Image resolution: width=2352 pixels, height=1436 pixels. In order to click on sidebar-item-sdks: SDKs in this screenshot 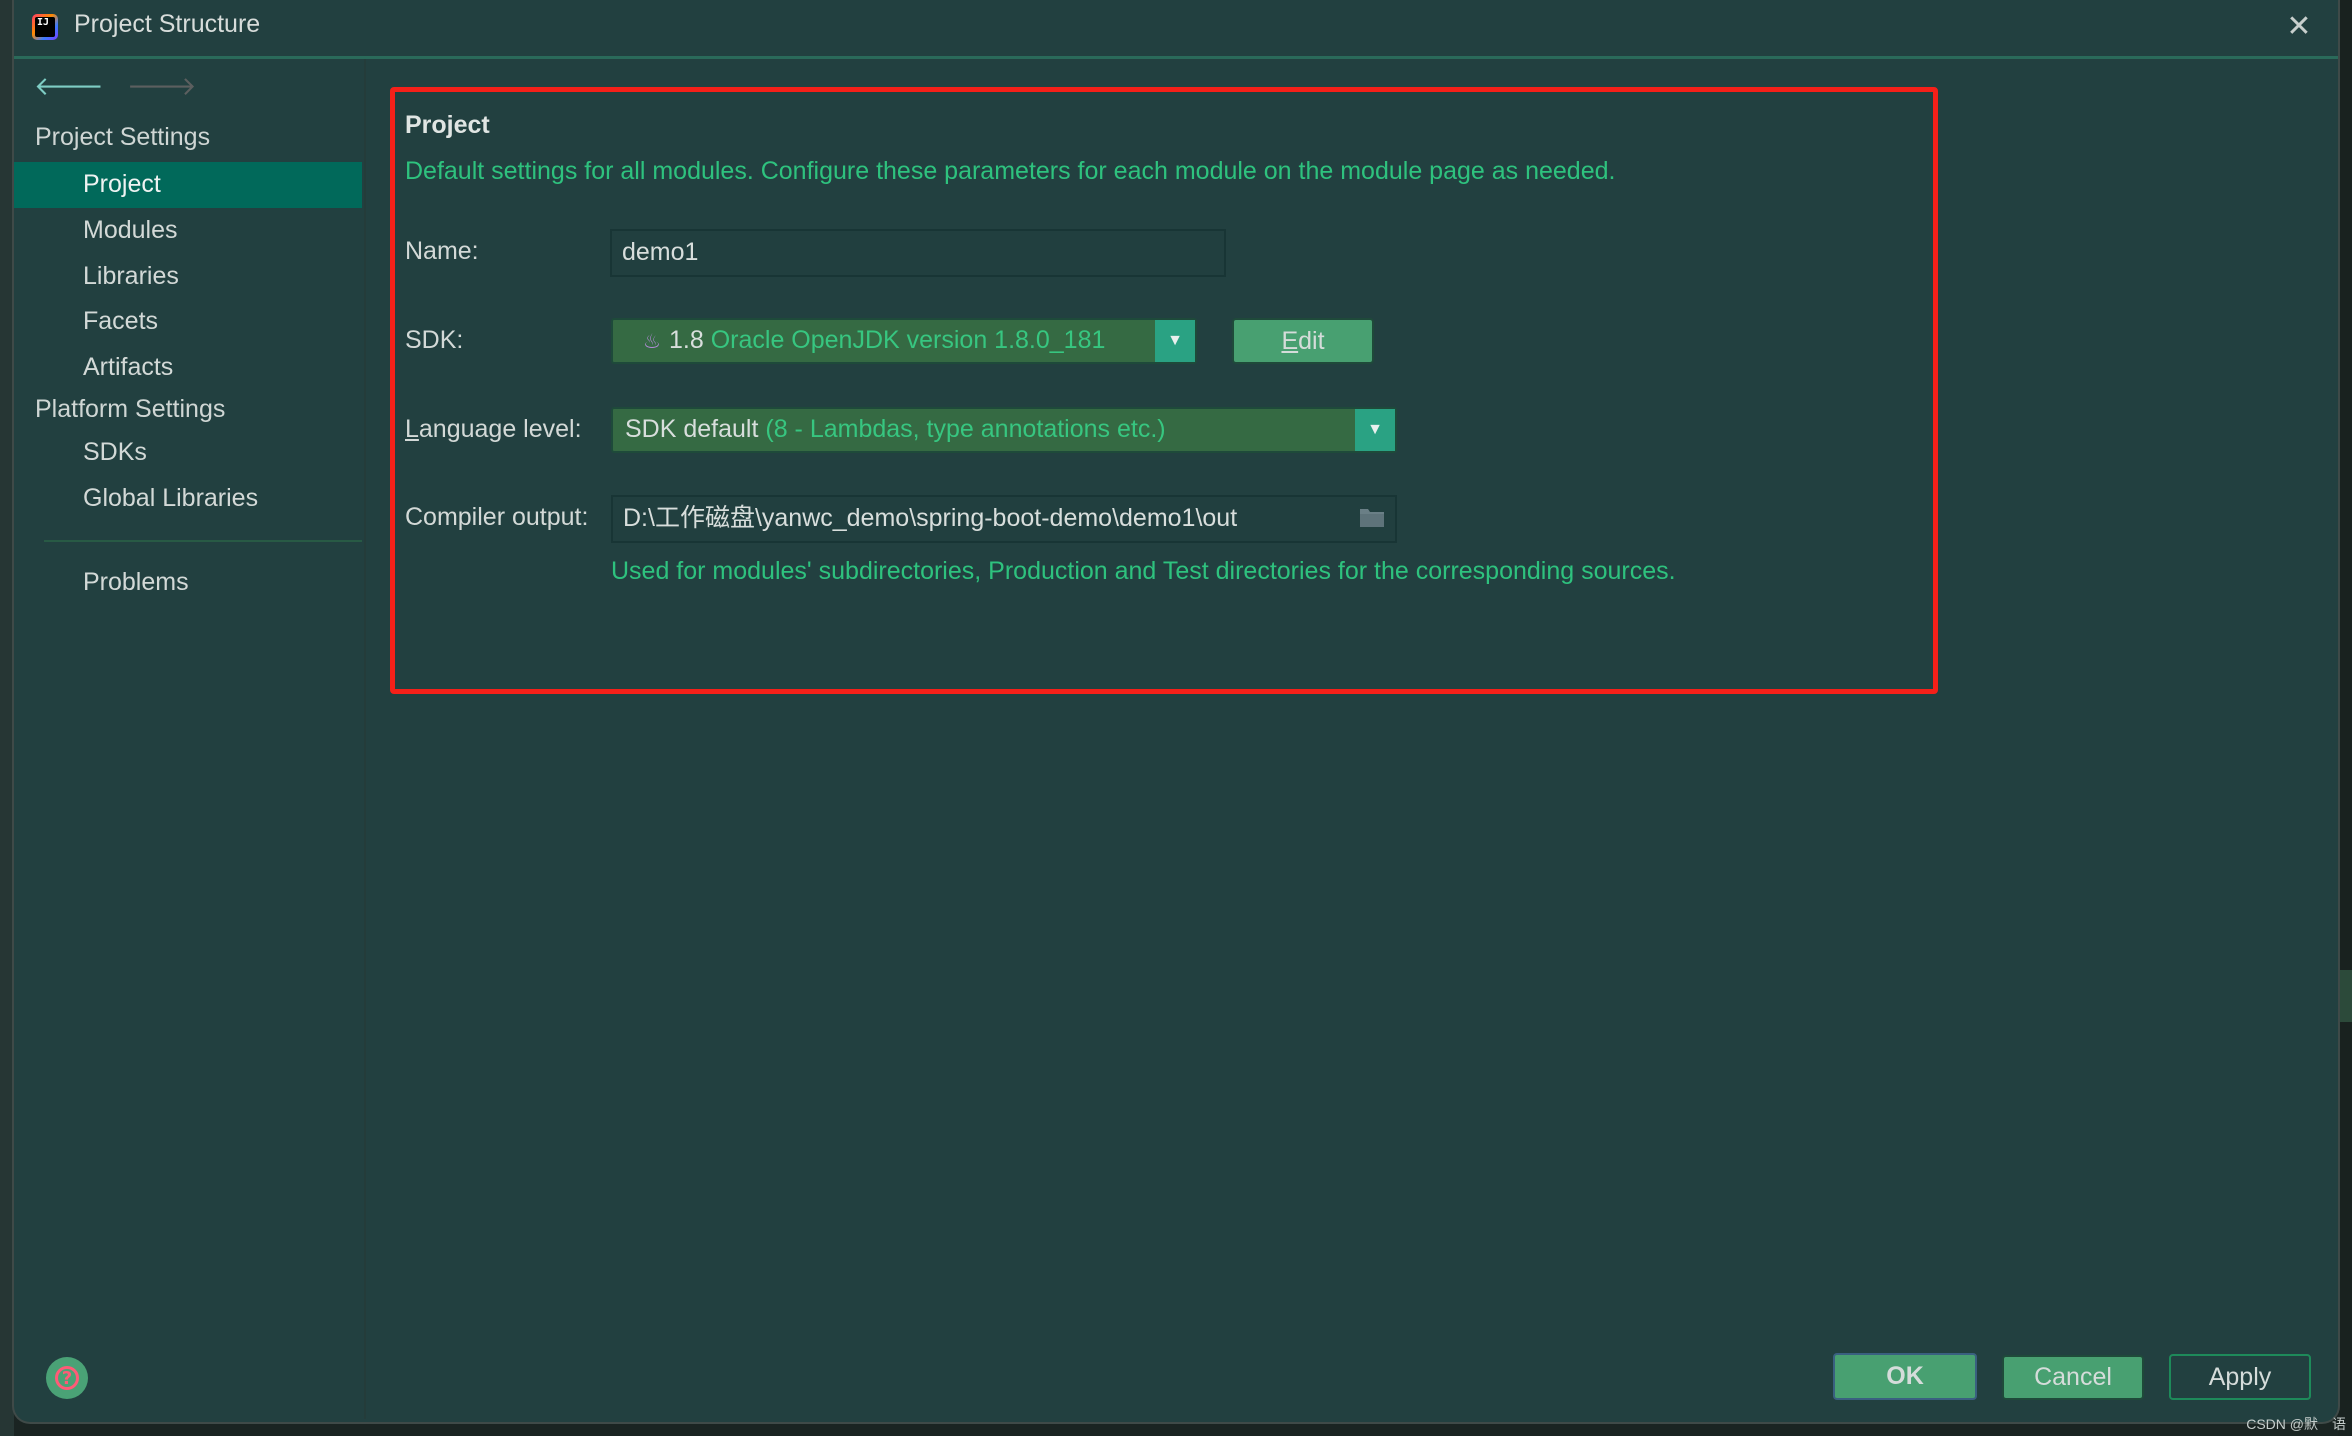, I will do `click(188, 453)`.